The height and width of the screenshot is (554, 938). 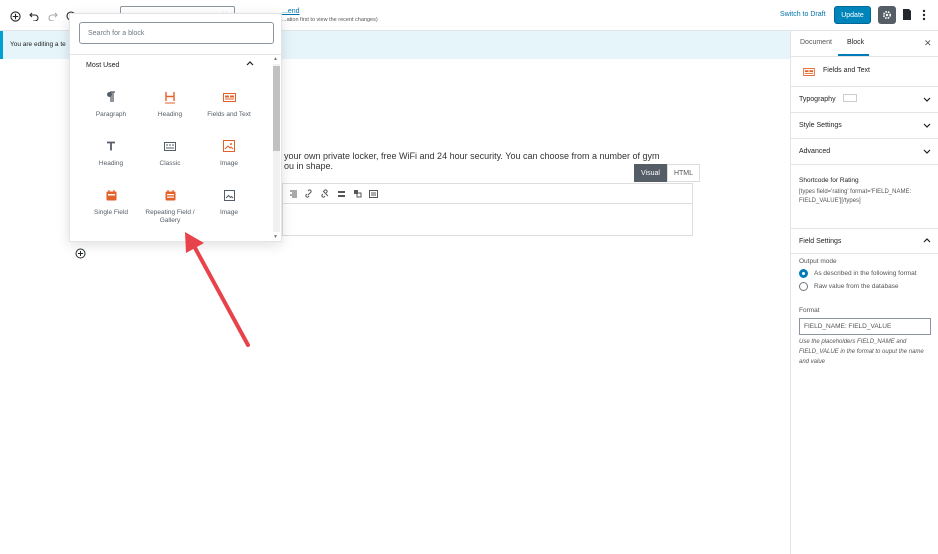 I want to click on document-icon, so click(x=907, y=17).